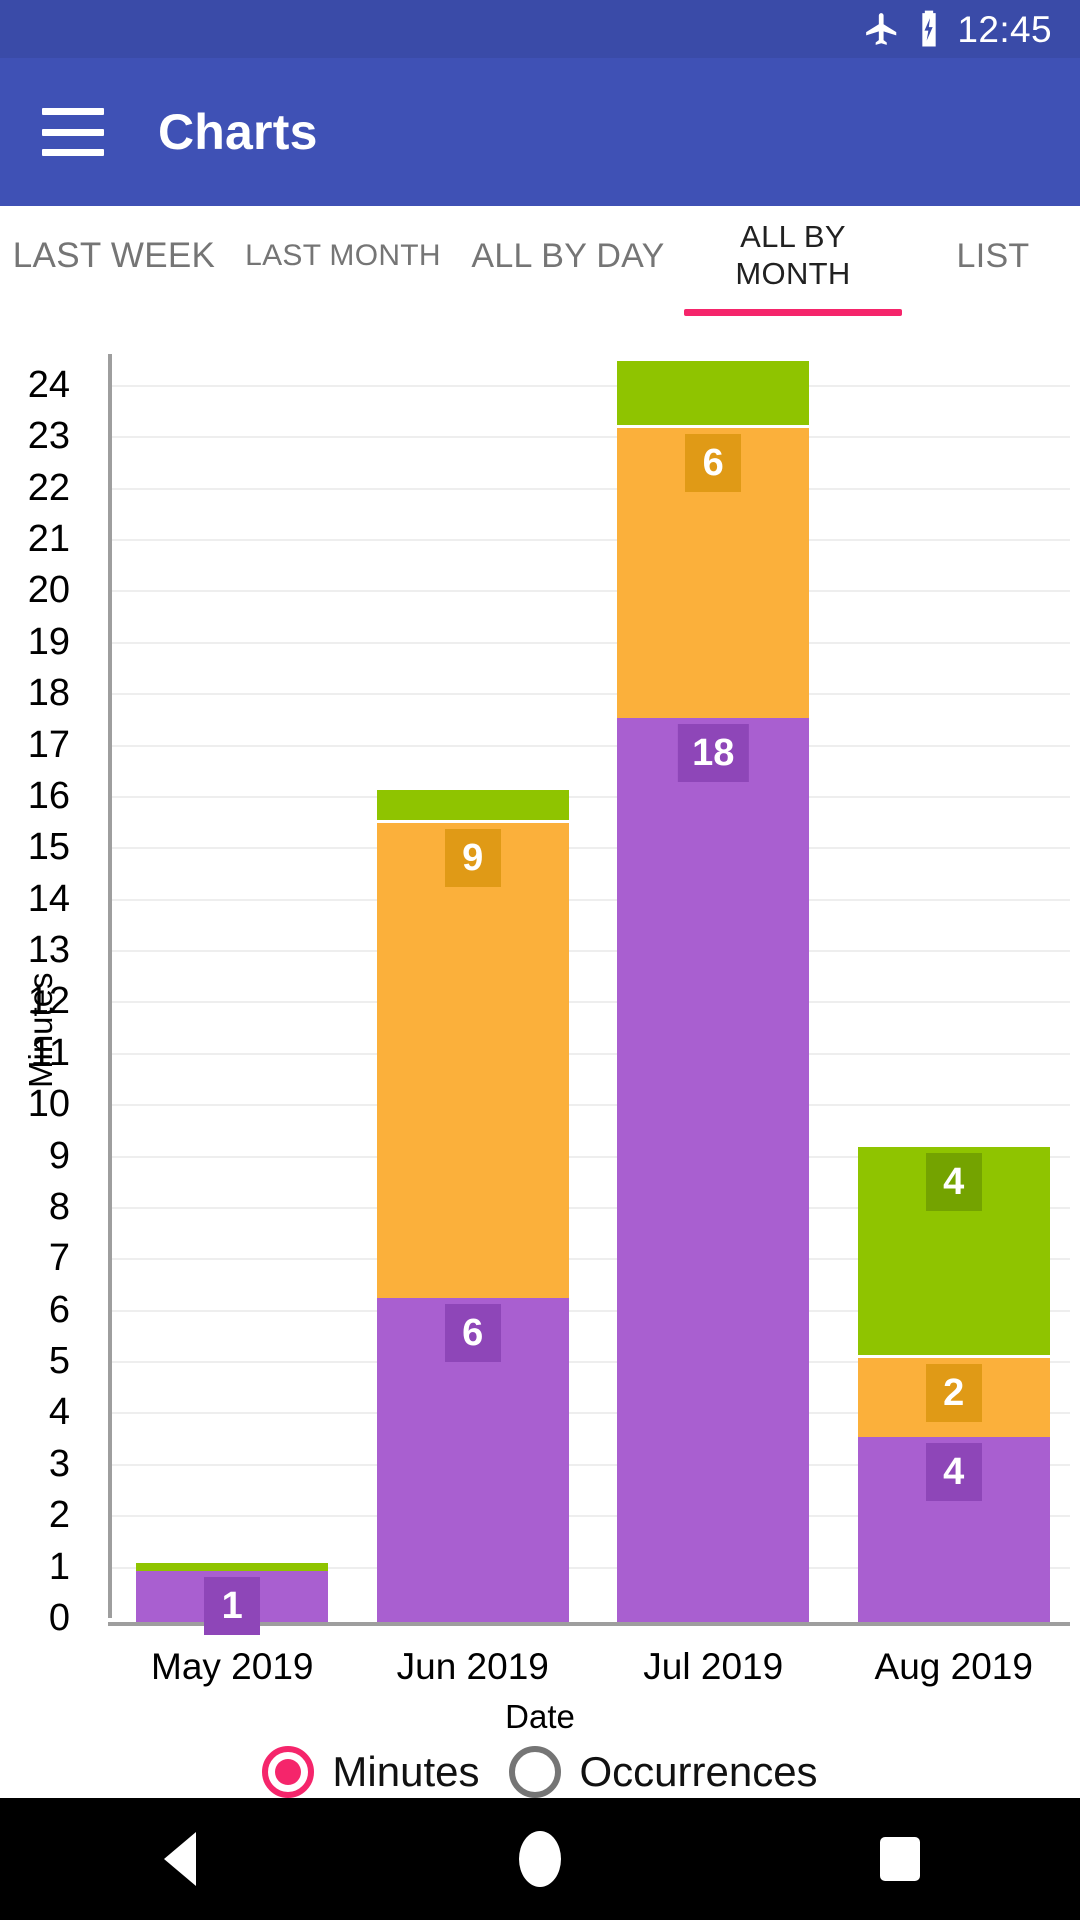 This screenshot has width=1080, height=1920. What do you see at coordinates (540, 1716) in the screenshot?
I see `x-axis-title: Date` at bounding box center [540, 1716].